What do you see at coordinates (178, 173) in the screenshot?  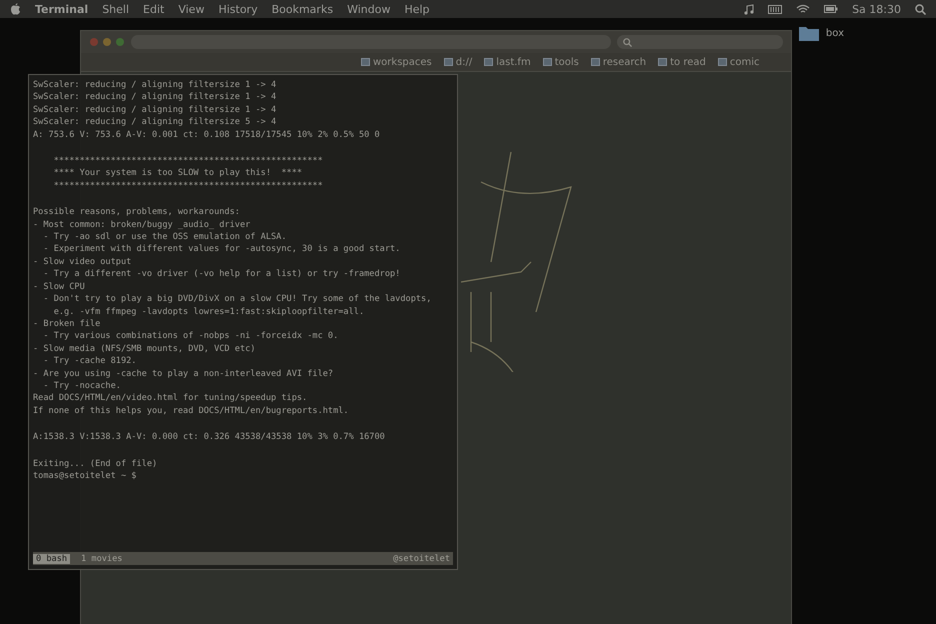 I see `terminal-line: **** Your system is too SLOW to play this! ****` at bounding box center [178, 173].